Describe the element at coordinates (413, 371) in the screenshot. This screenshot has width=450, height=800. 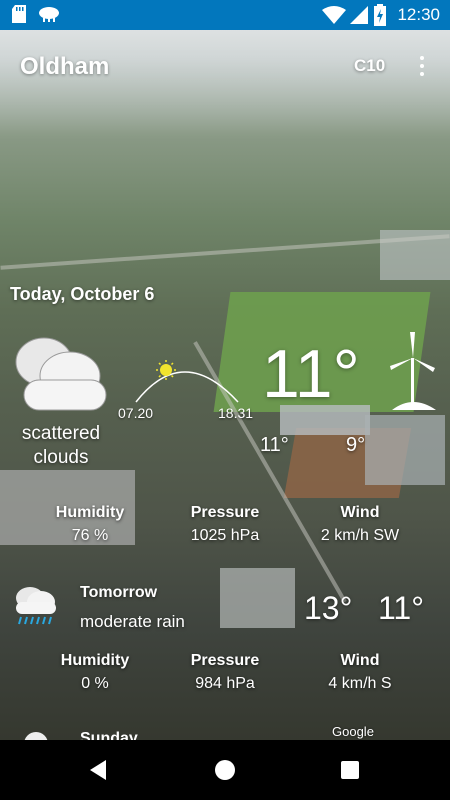
I see `wind-turbine-icon` at that location.